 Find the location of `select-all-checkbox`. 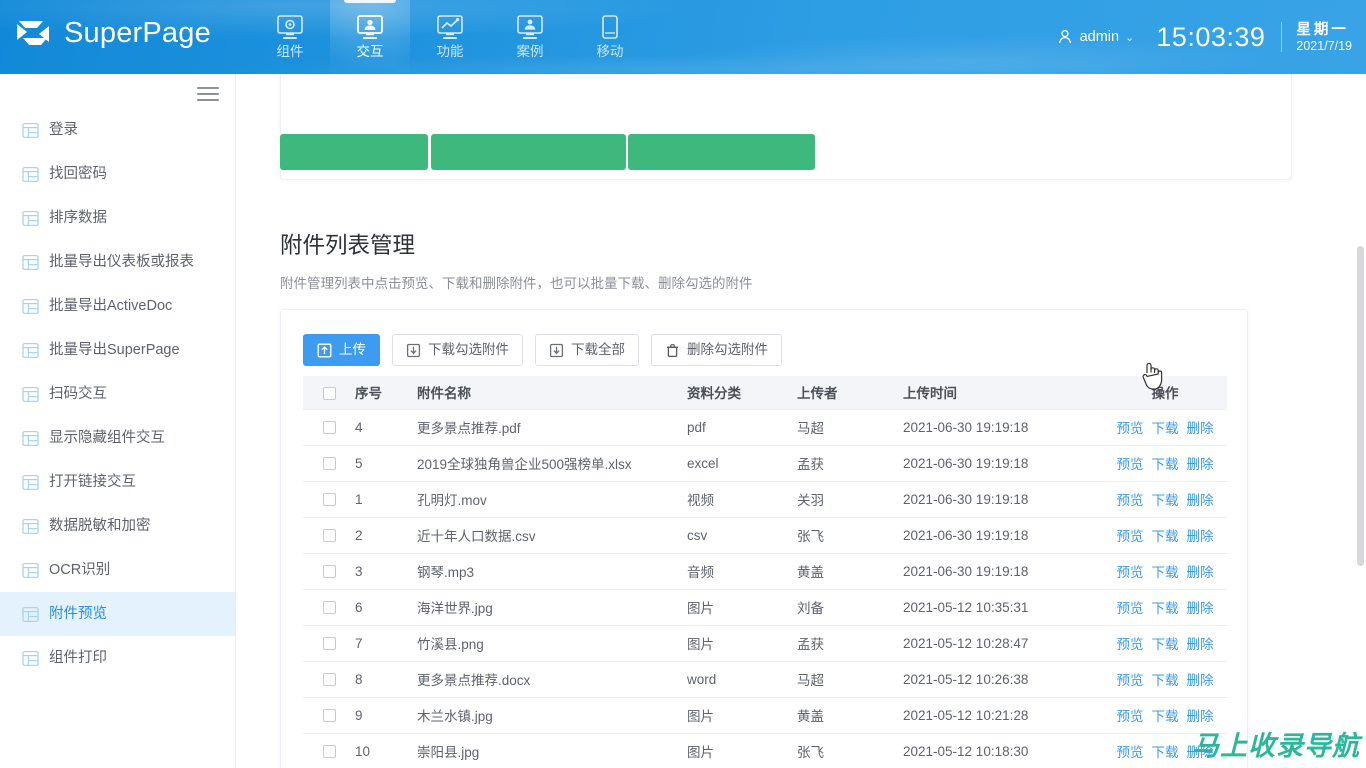

select-all-checkbox is located at coordinates (329, 393).